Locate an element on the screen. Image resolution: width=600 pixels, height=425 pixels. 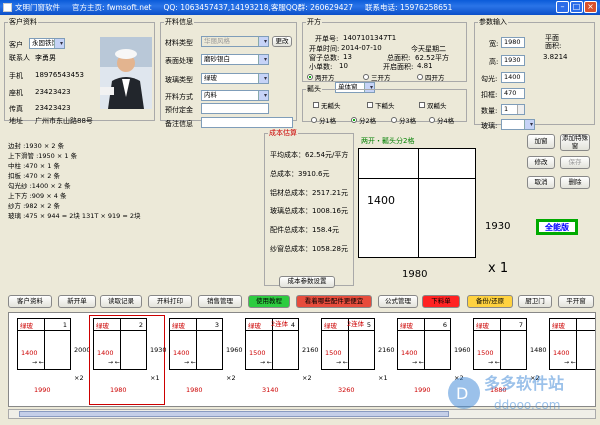
add-special-window-button: 添加特殊窗 is located at coordinates (575, 142).